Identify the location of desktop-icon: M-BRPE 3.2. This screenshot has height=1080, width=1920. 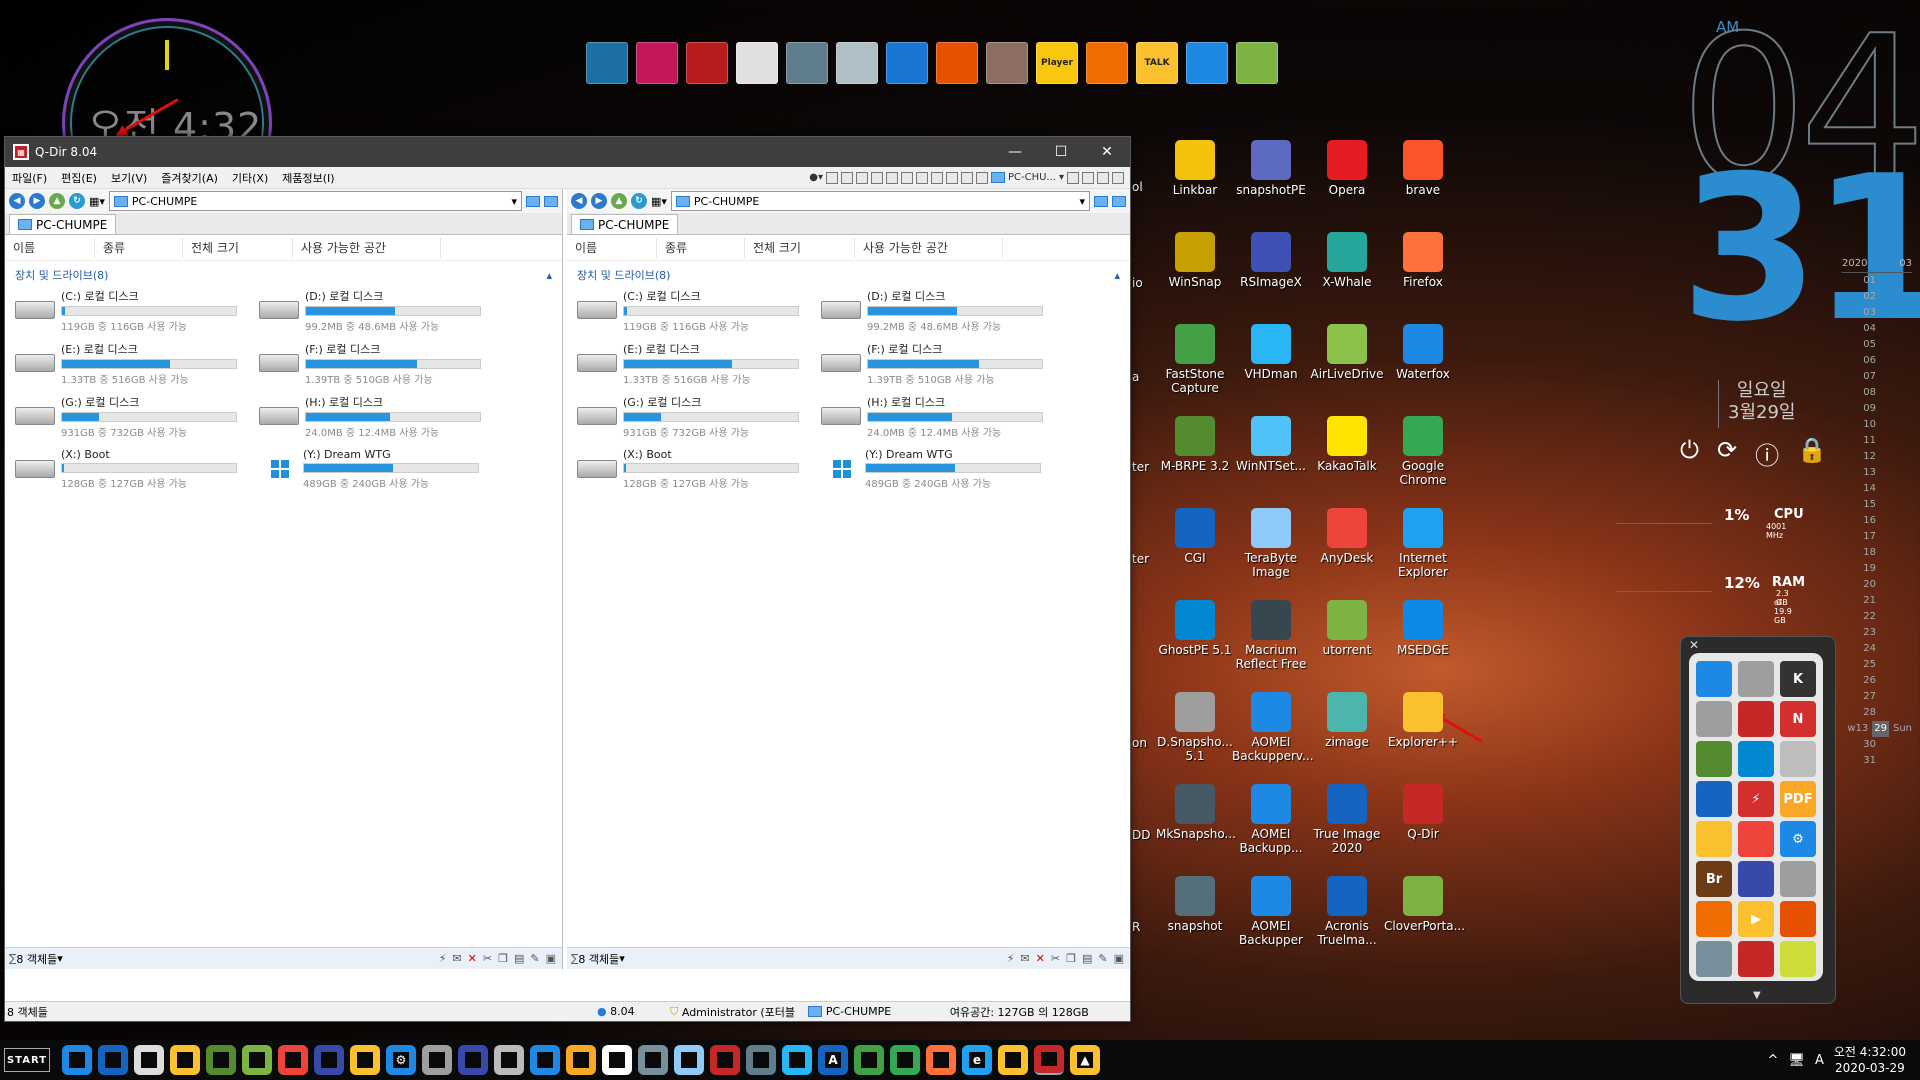
(1195, 444).